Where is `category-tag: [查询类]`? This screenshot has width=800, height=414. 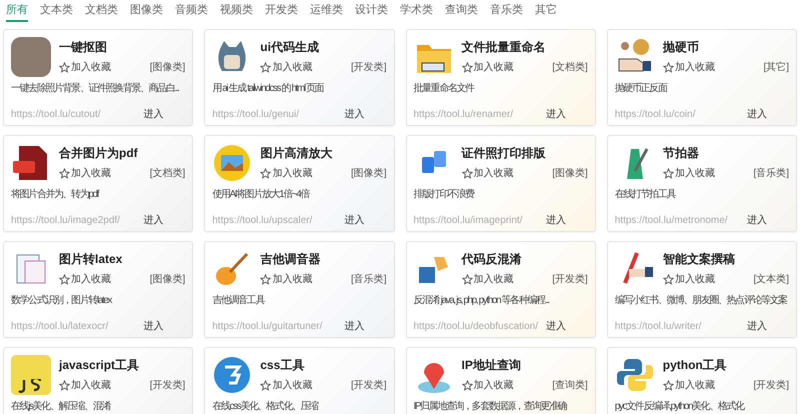
category-tag: [查询类] is located at coordinates (570, 385).